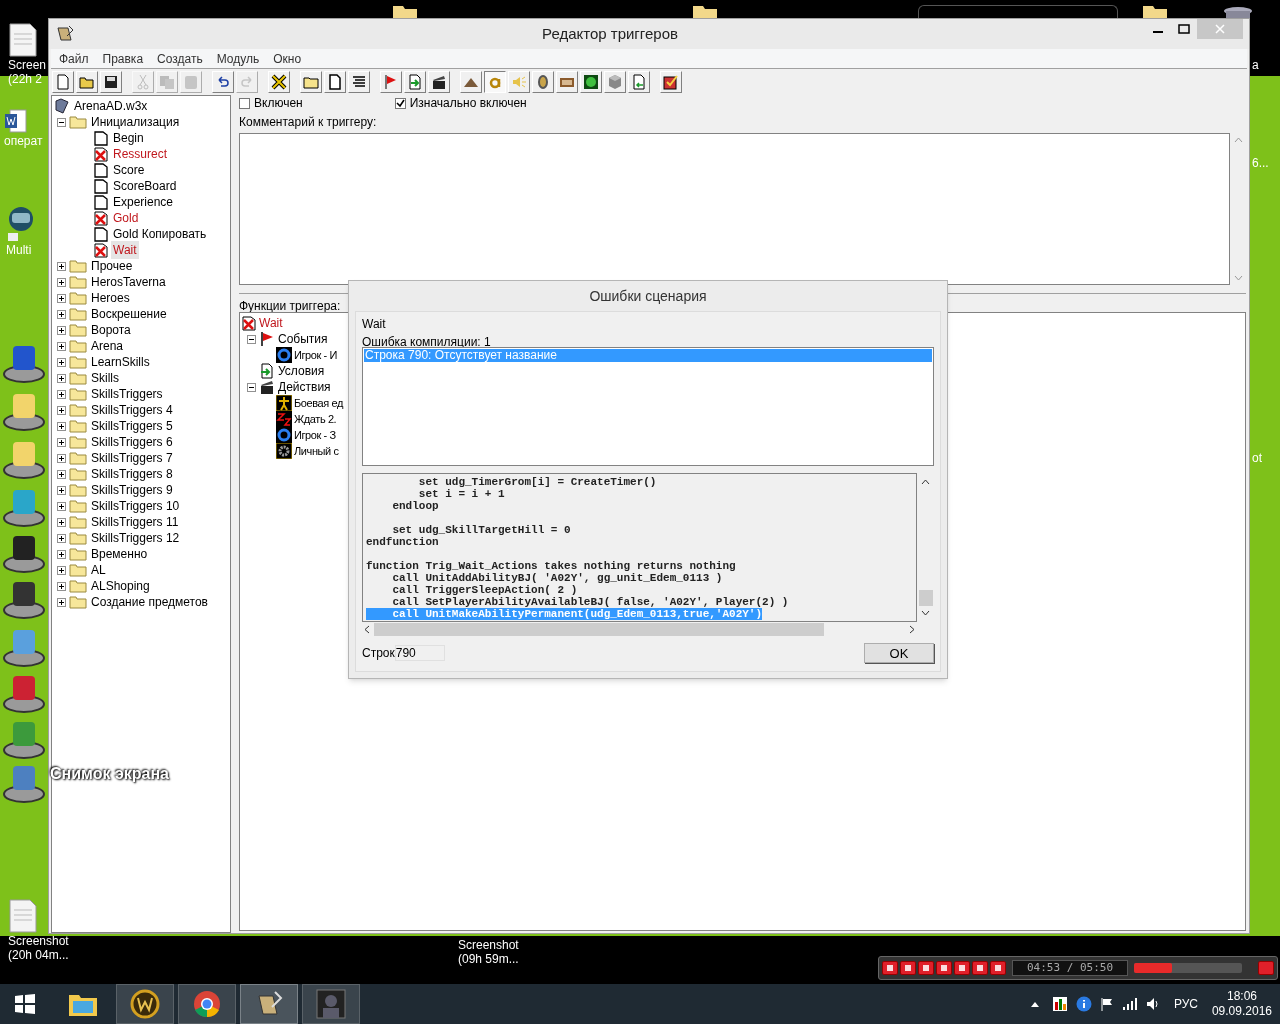 The height and width of the screenshot is (1024, 1280). What do you see at coordinates (1083, 1004) in the screenshot?
I see `info-icon` at bounding box center [1083, 1004].